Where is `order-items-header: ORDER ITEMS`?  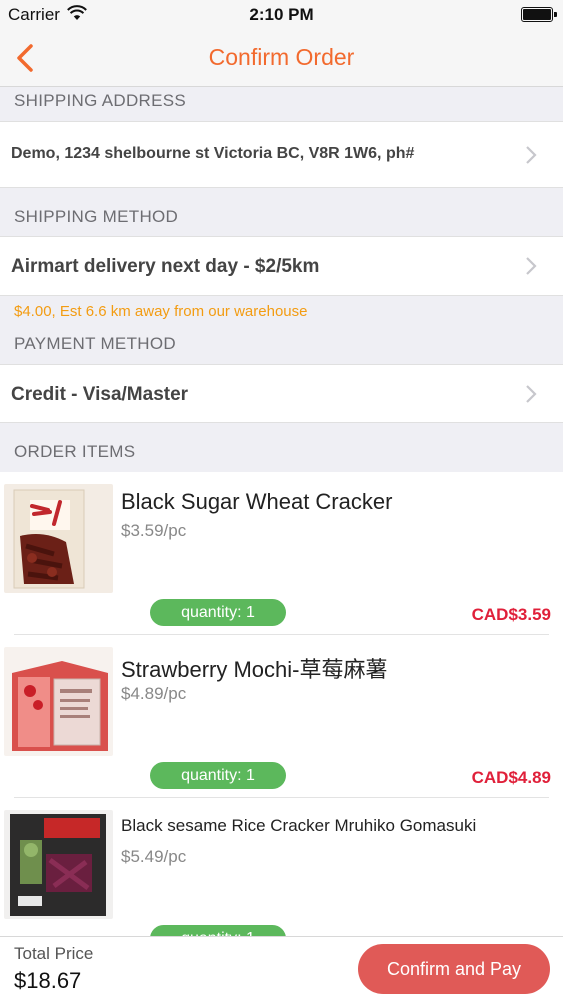
order-items-header: ORDER ITEMS is located at coordinates (281, 452).